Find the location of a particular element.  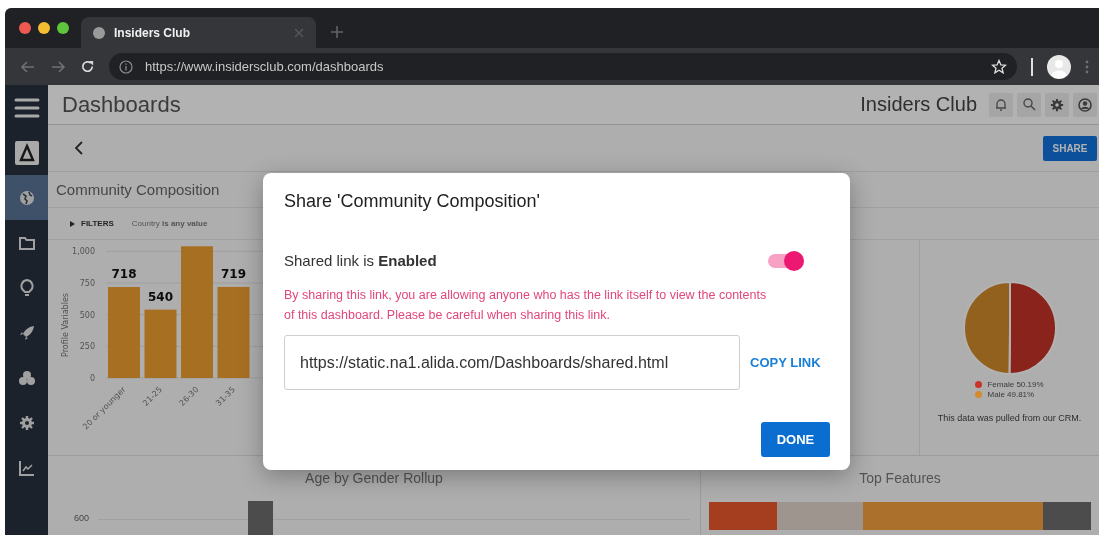

search-icon is located at coordinates (1029, 104).